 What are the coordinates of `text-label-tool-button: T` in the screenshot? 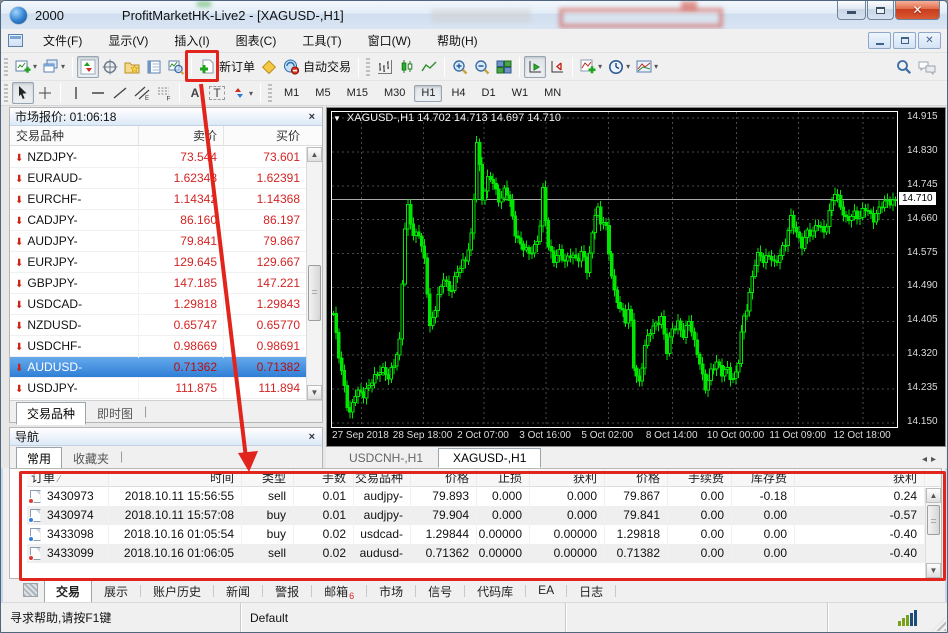 It's located at (217, 93).